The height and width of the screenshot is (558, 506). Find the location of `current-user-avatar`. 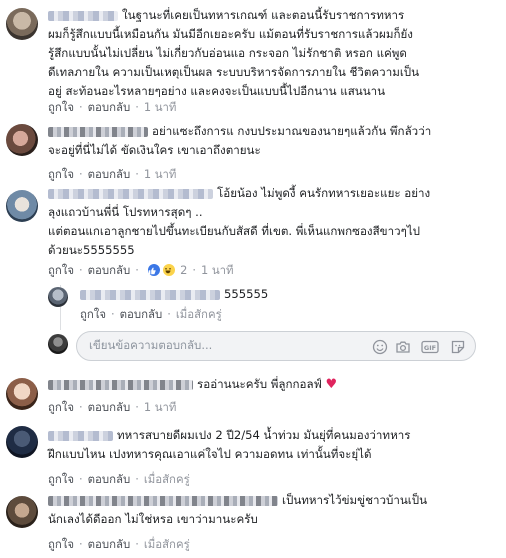

current-user-avatar is located at coordinates (58, 344).